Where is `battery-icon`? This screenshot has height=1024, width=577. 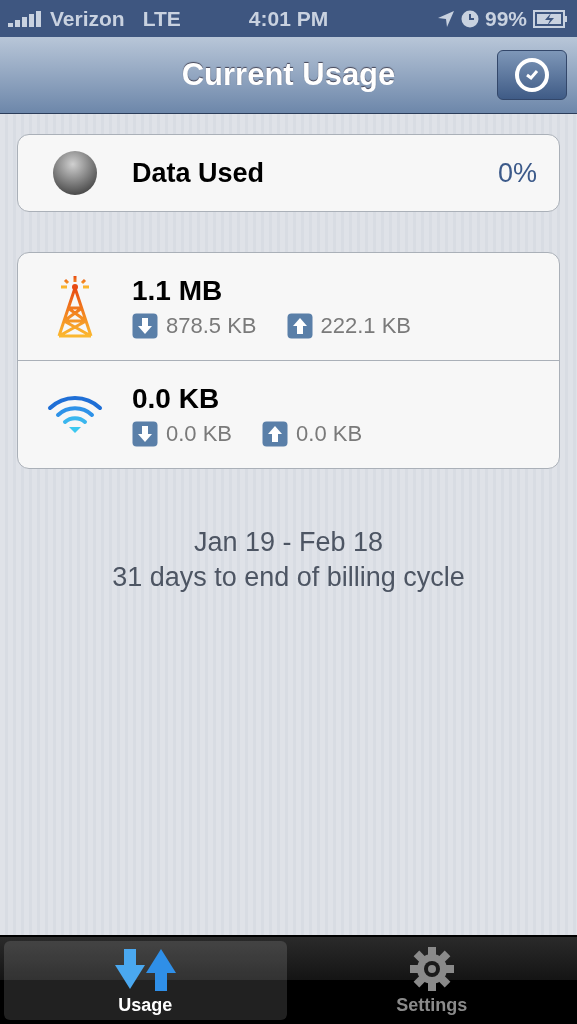 battery-icon is located at coordinates (551, 18).